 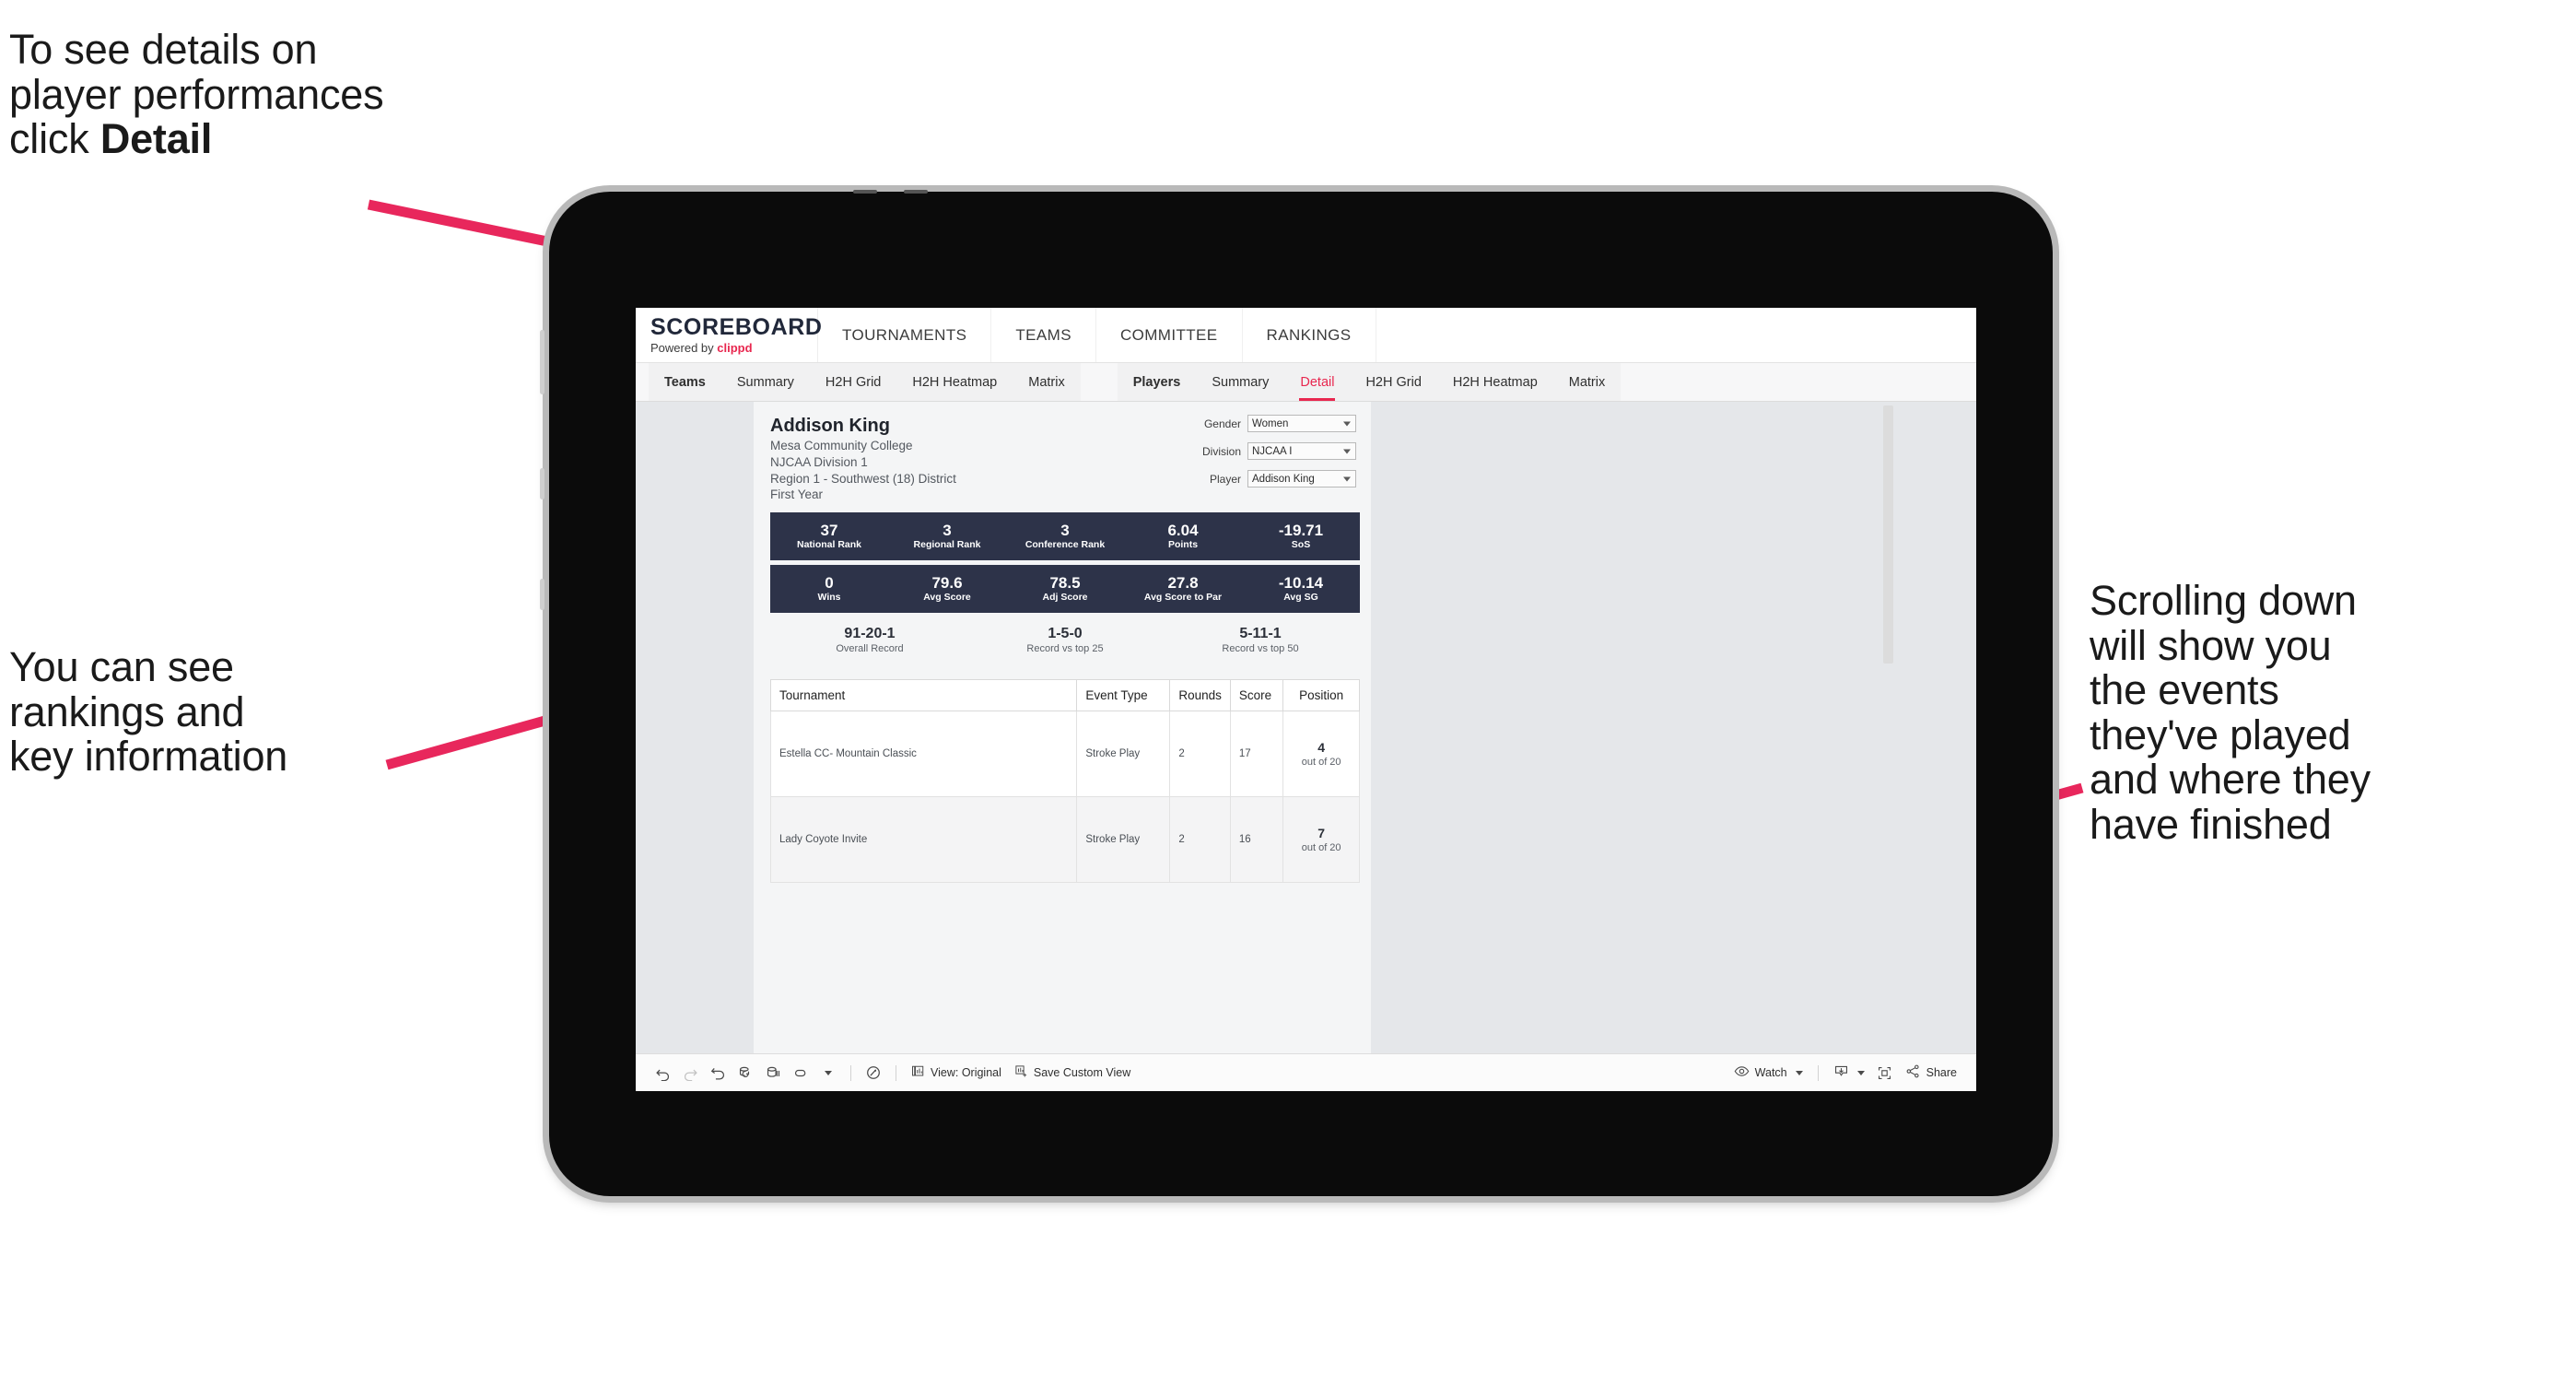 What do you see at coordinates (1301, 424) in the screenshot?
I see `filter-gender-select: Women` at bounding box center [1301, 424].